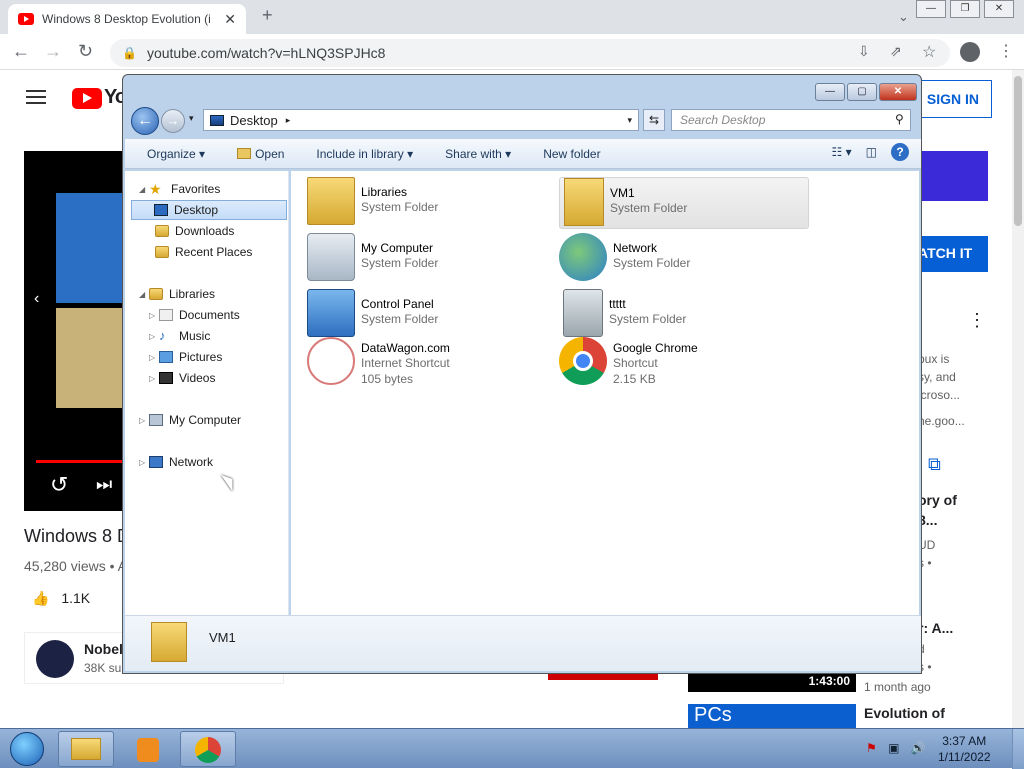 The width and height of the screenshot is (1024, 769). Describe the element at coordinates (61, 598) in the screenshot. I see `like-button: 👍 1.1K` at that location.